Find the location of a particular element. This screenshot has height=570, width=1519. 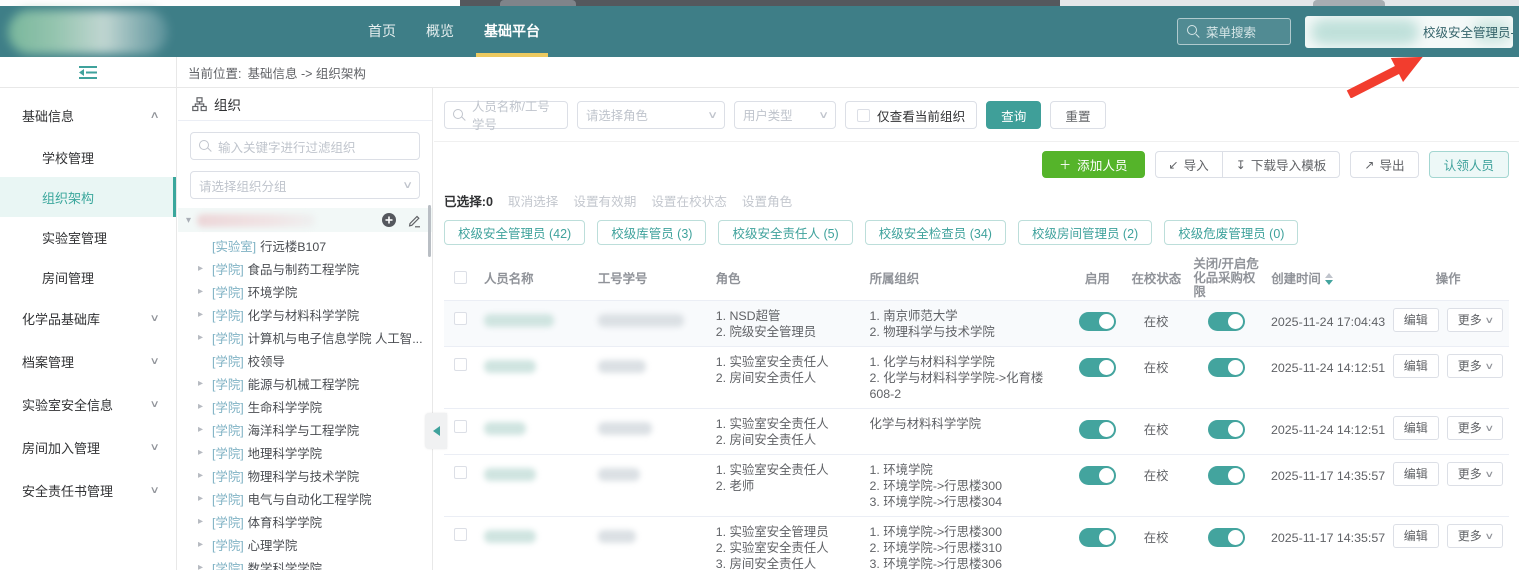

add-org-icon is located at coordinates (389, 220).